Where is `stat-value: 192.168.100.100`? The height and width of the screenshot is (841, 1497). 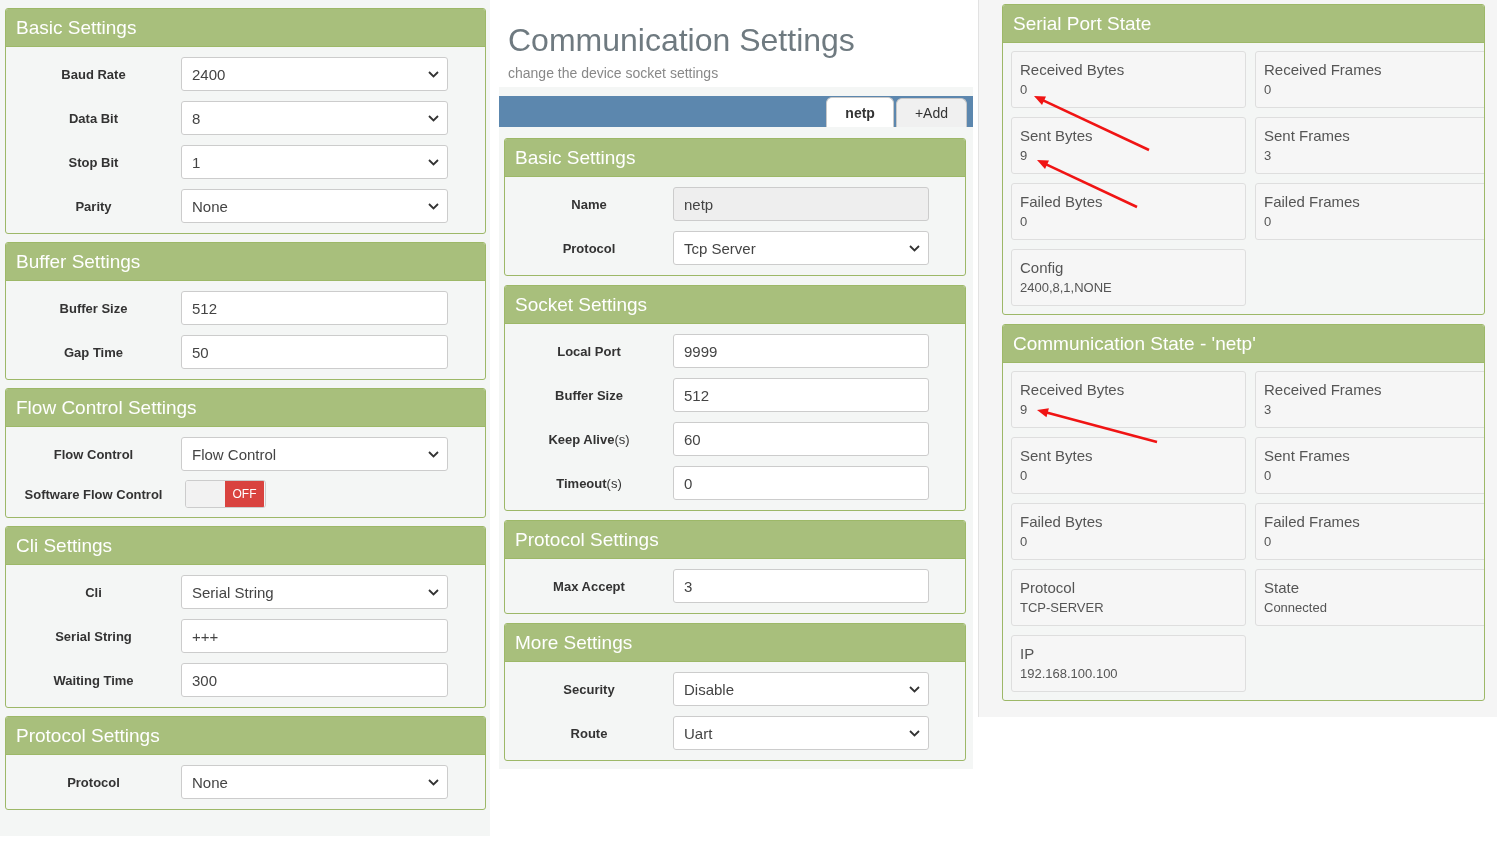 stat-value: 192.168.100.100 is located at coordinates (1069, 673).